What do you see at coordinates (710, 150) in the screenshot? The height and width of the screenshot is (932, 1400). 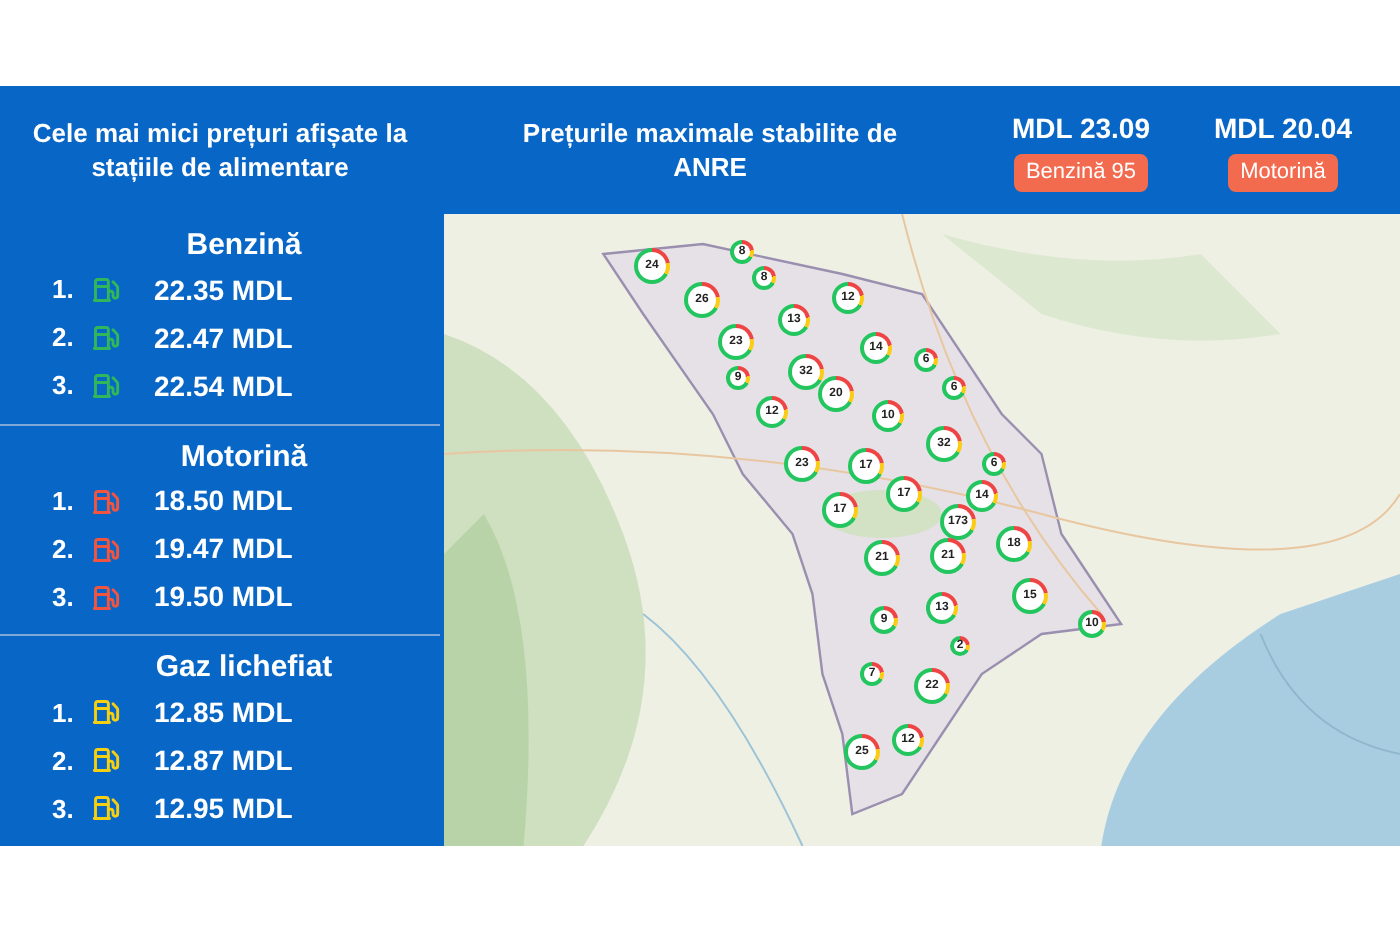 I see `max-prices-title: Prețurile maximale stabilite de ANRE` at bounding box center [710, 150].